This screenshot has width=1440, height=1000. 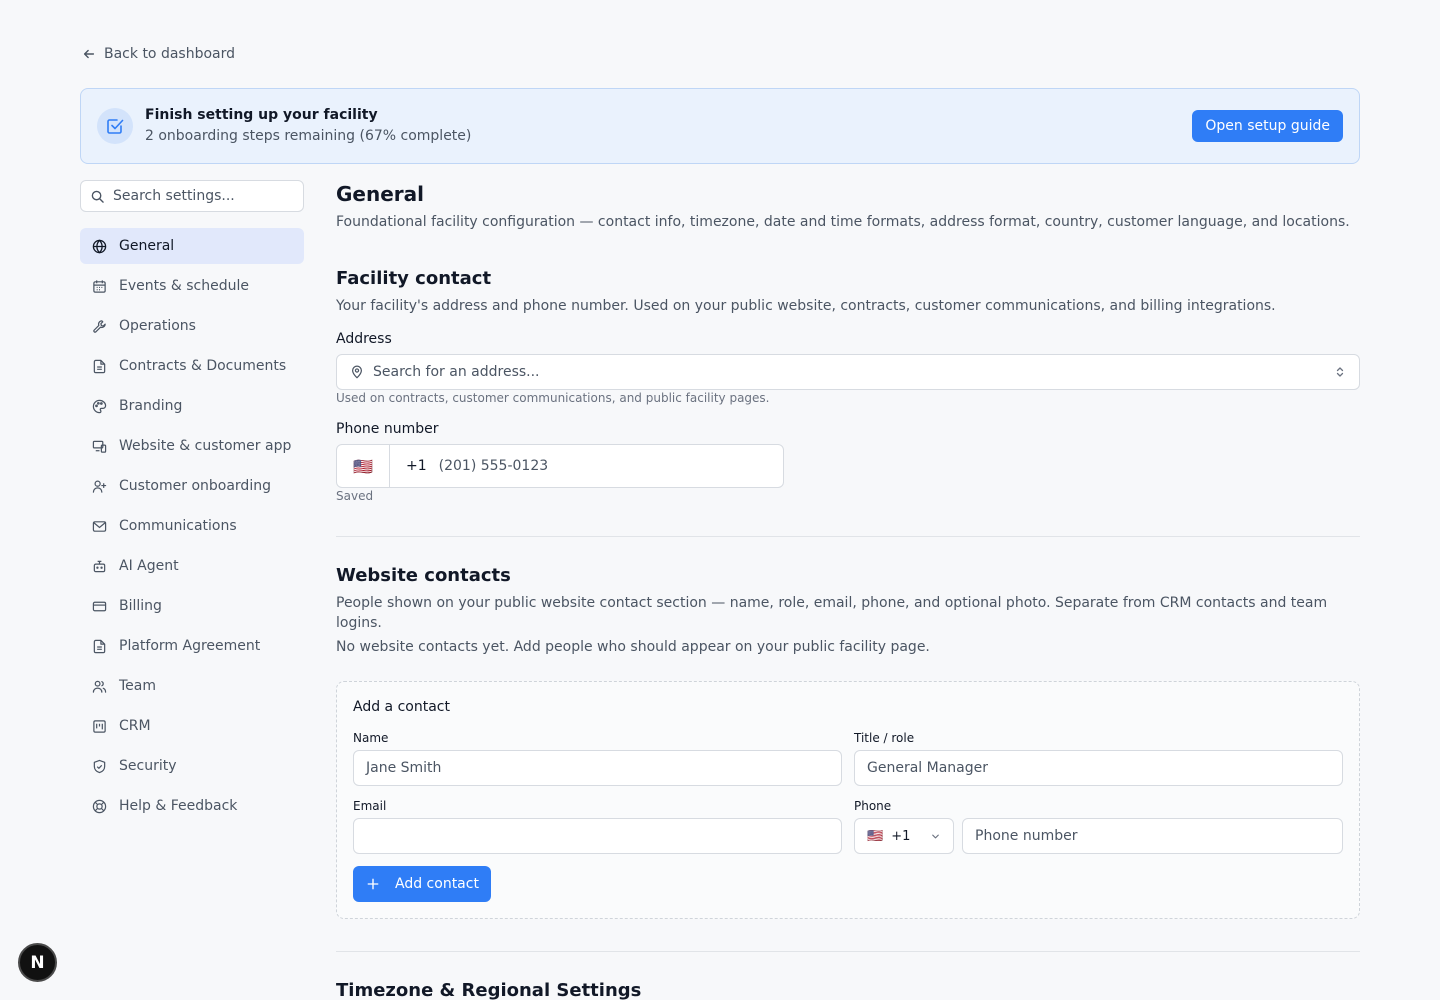 I want to click on country-flag-selector: 🇺🇸, so click(x=363, y=466).